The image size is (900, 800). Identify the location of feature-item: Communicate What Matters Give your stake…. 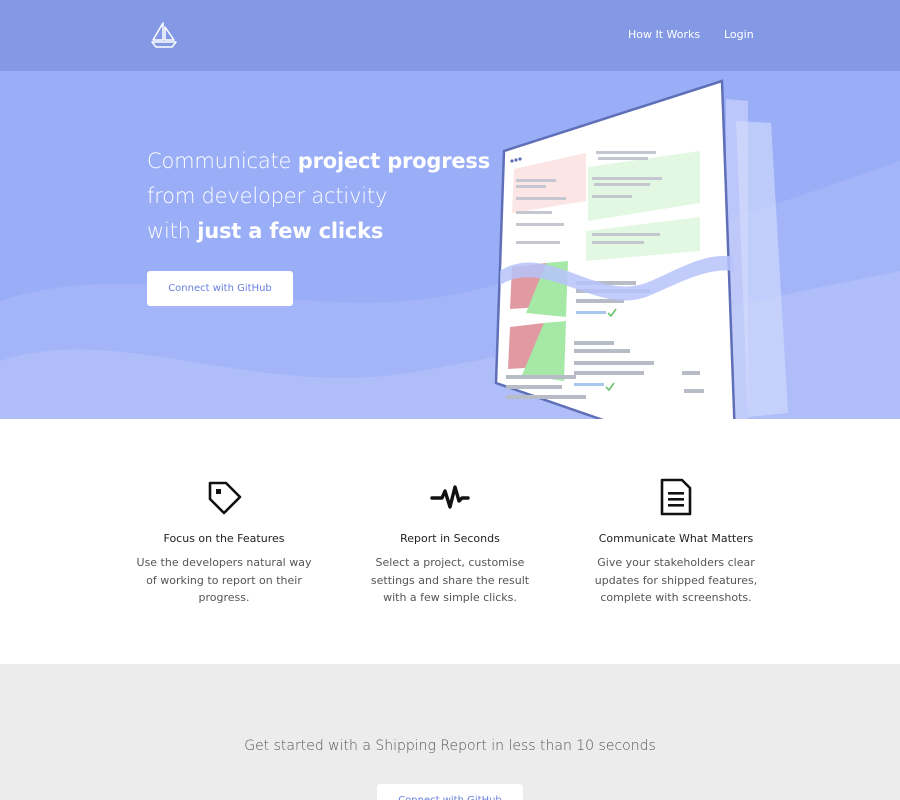
(676, 542).